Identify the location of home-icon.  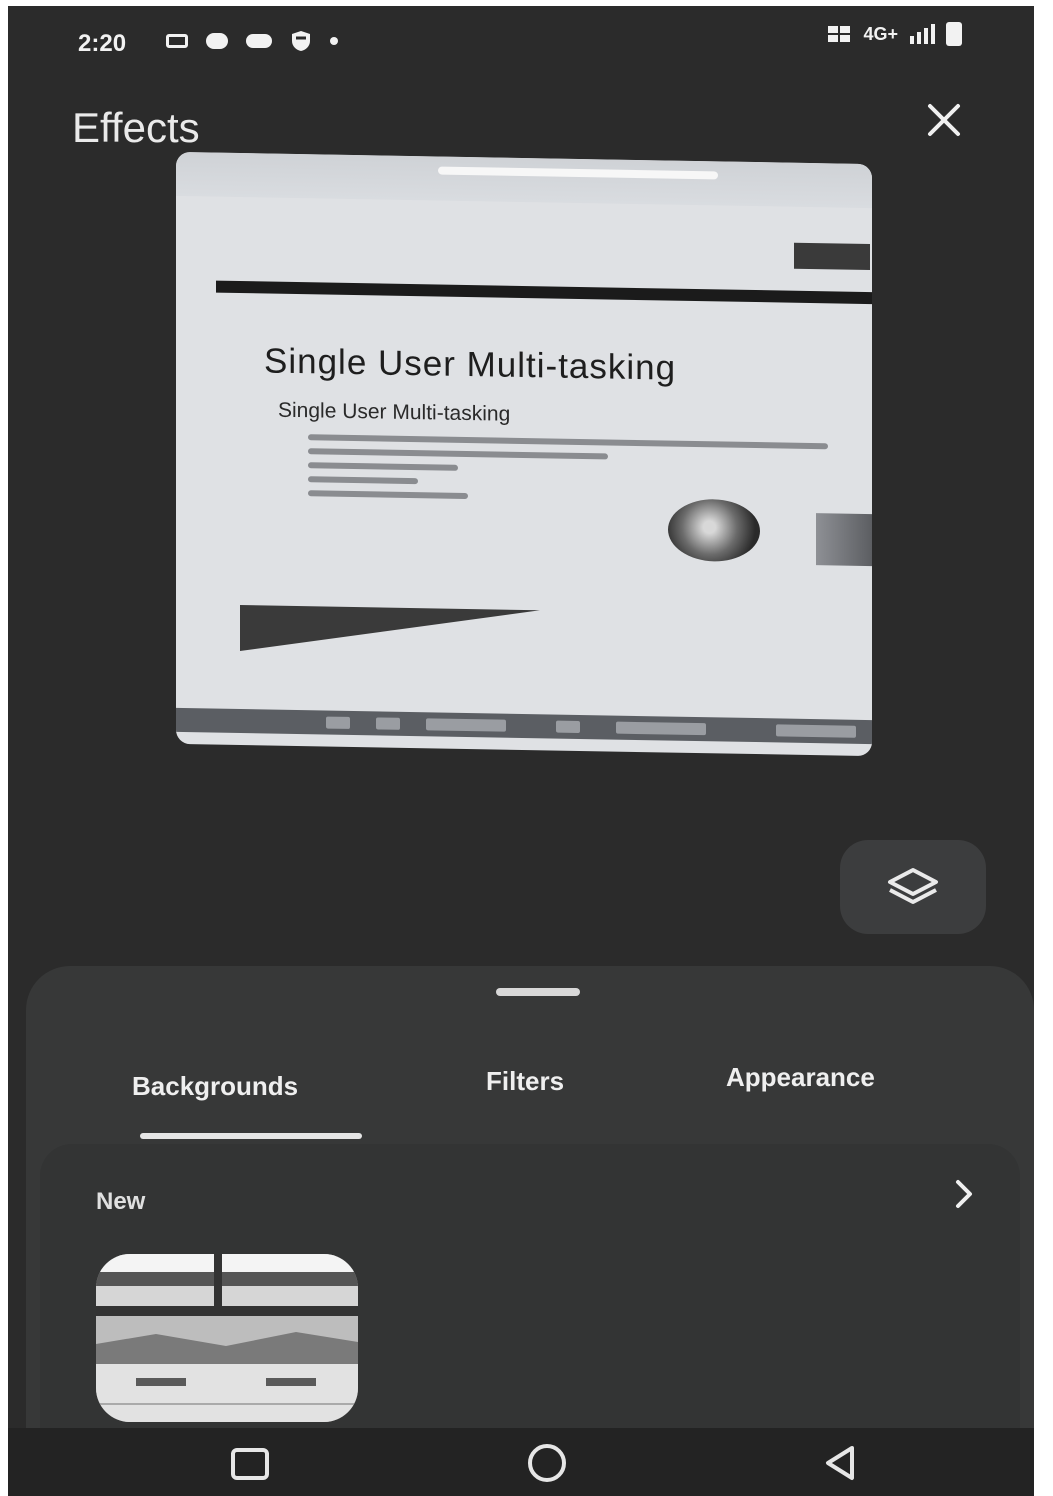
(547, 1463).